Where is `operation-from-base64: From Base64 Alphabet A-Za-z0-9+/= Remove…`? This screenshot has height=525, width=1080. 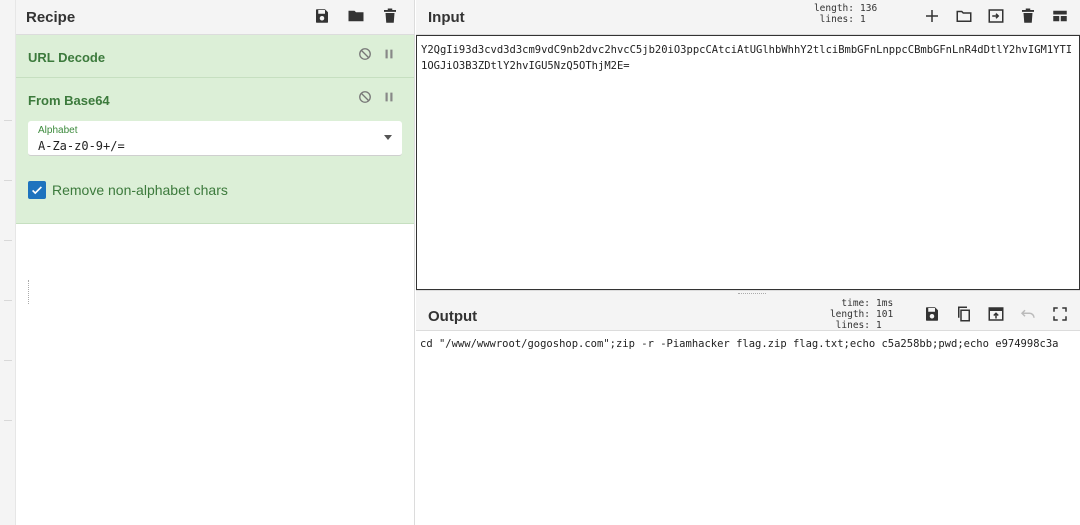 operation-from-base64: From Base64 Alphabet A-Za-z0-9+/= Remove… is located at coordinates (215, 151).